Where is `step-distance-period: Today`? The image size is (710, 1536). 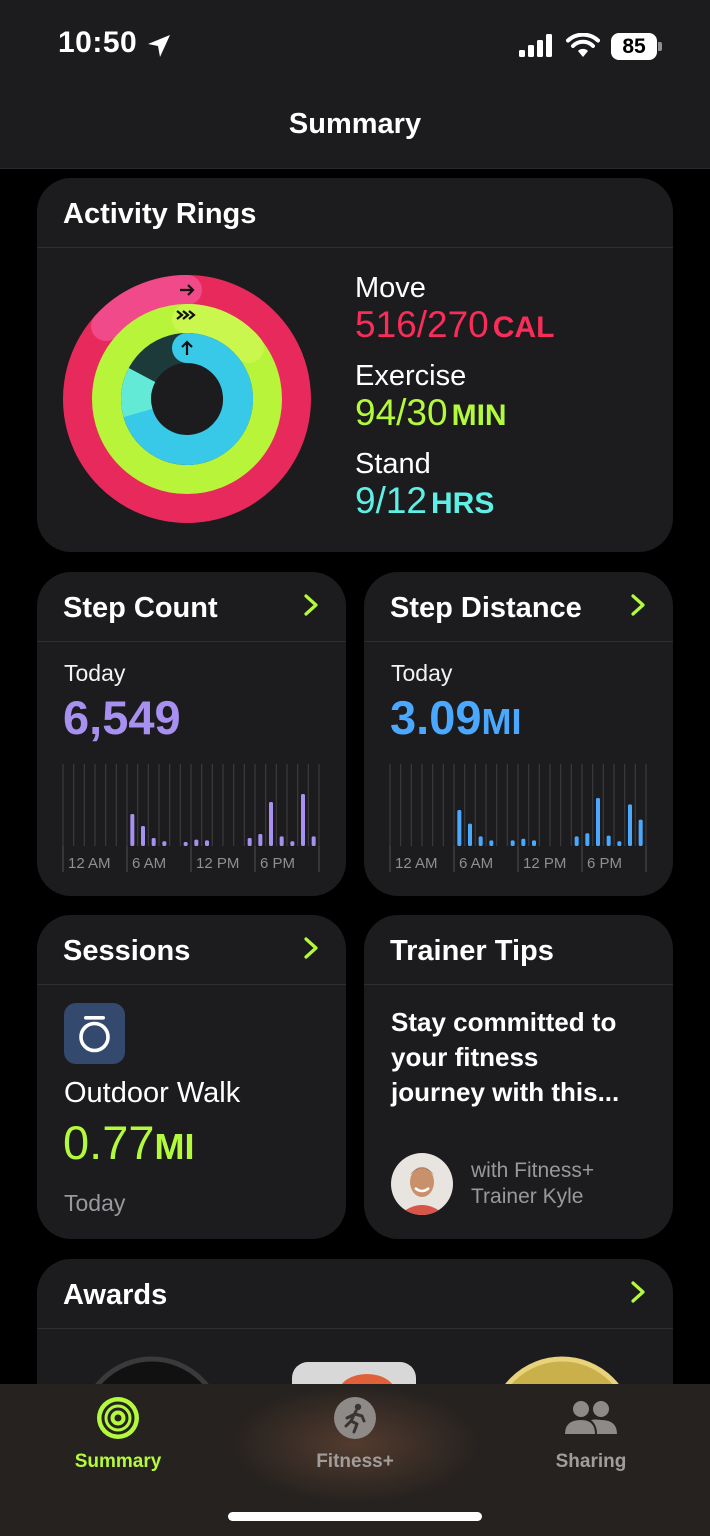 step-distance-period: Today is located at coordinates (422, 673).